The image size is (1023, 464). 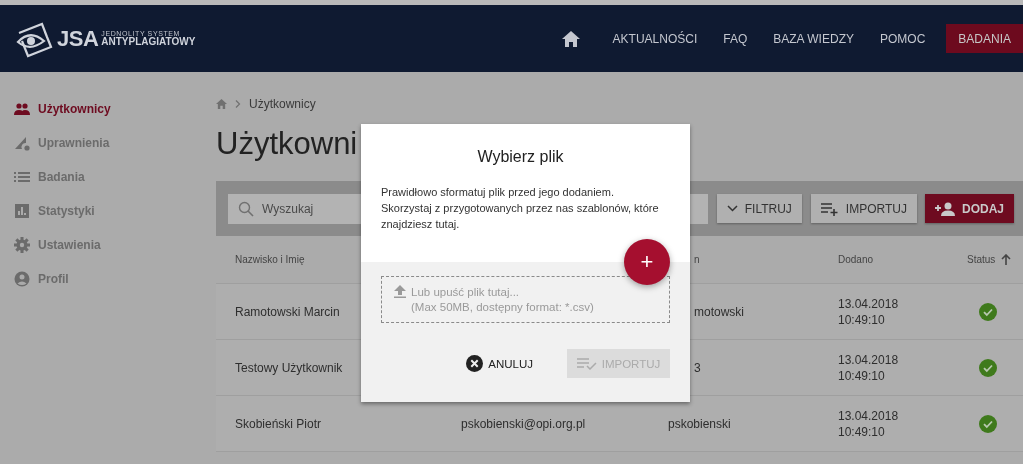 I want to click on table-cell: Skobieński Piotr, so click(x=278, y=423).